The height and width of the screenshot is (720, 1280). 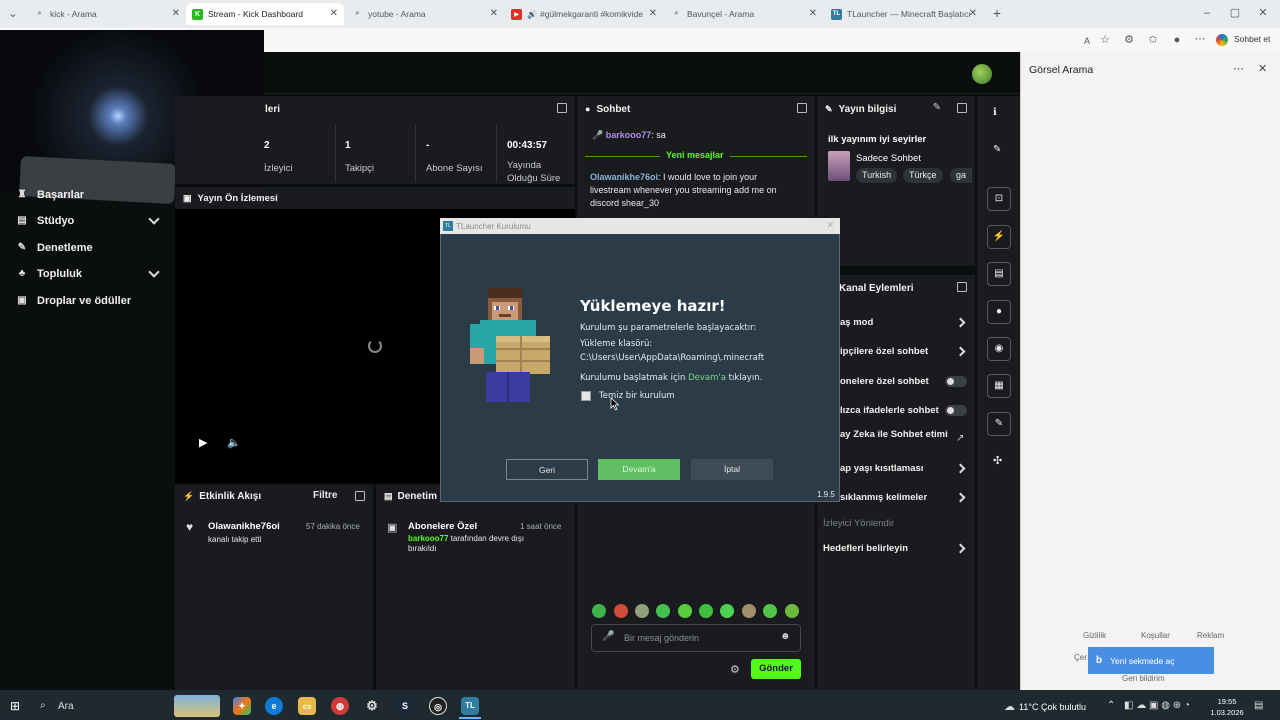 I want to click on tlauncher-app-icon: TL, so click(x=470, y=706).